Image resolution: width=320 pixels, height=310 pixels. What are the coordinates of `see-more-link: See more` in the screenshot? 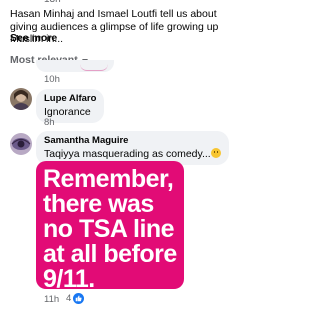 It's located at (33, 38).